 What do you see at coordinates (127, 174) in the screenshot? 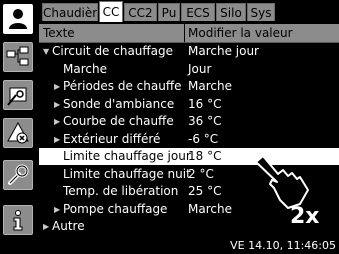
I see `list-item-label: Limite chauffage nuit` at bounding box center [127, 174].